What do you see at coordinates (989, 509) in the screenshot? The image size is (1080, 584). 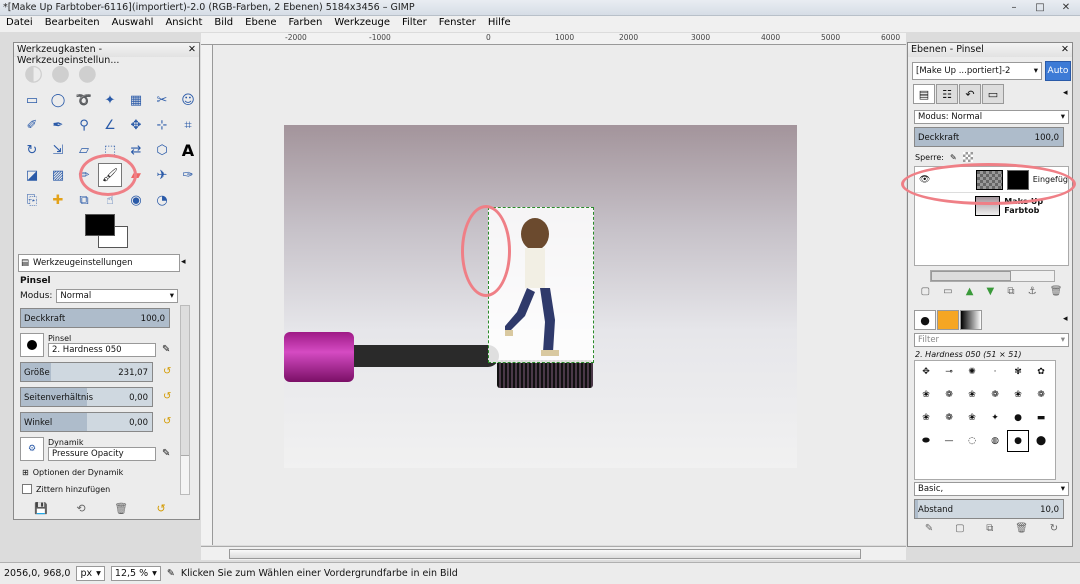 I see `brush-spacing-slider: Abstand 10,0` at bounding box center [989, 509].